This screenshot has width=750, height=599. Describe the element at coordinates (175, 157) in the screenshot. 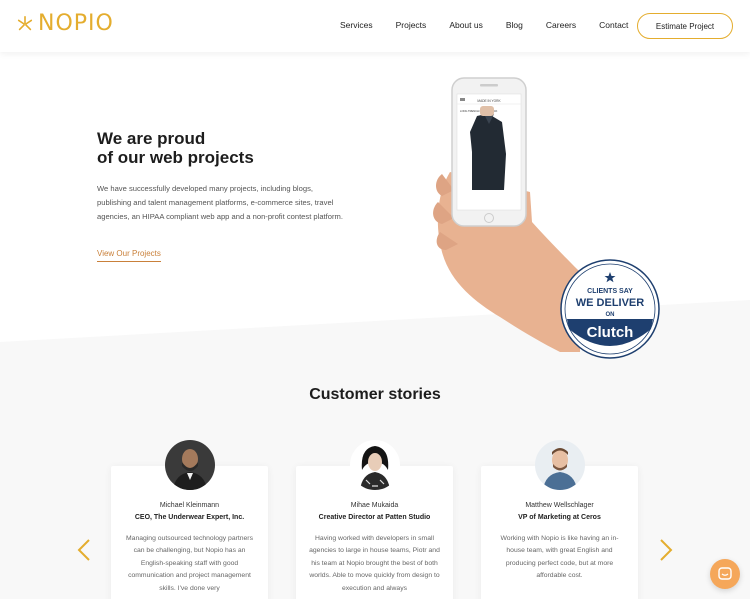

I see `hero-title-line2: of our web projects` at that location.